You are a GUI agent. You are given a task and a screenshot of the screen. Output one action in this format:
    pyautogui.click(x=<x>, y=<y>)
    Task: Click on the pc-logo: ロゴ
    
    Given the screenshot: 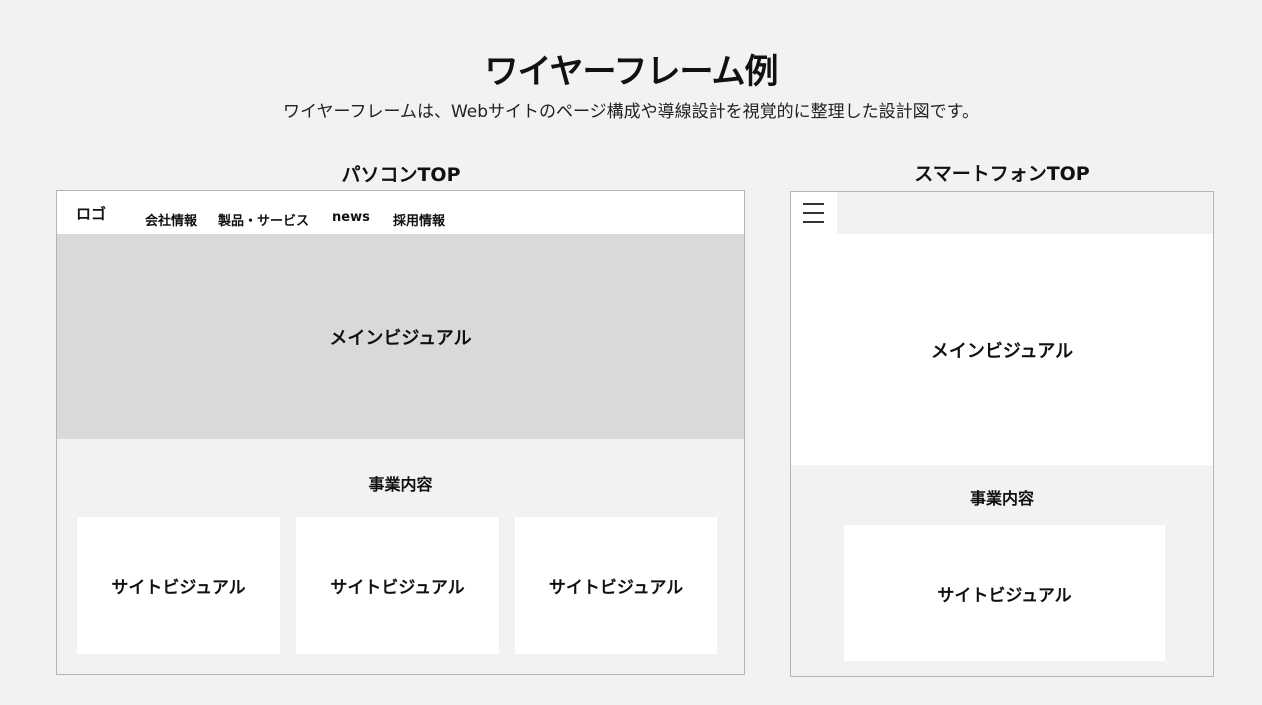 What is the action you would take?
    pyautogui.click(x=91, y=213)
    